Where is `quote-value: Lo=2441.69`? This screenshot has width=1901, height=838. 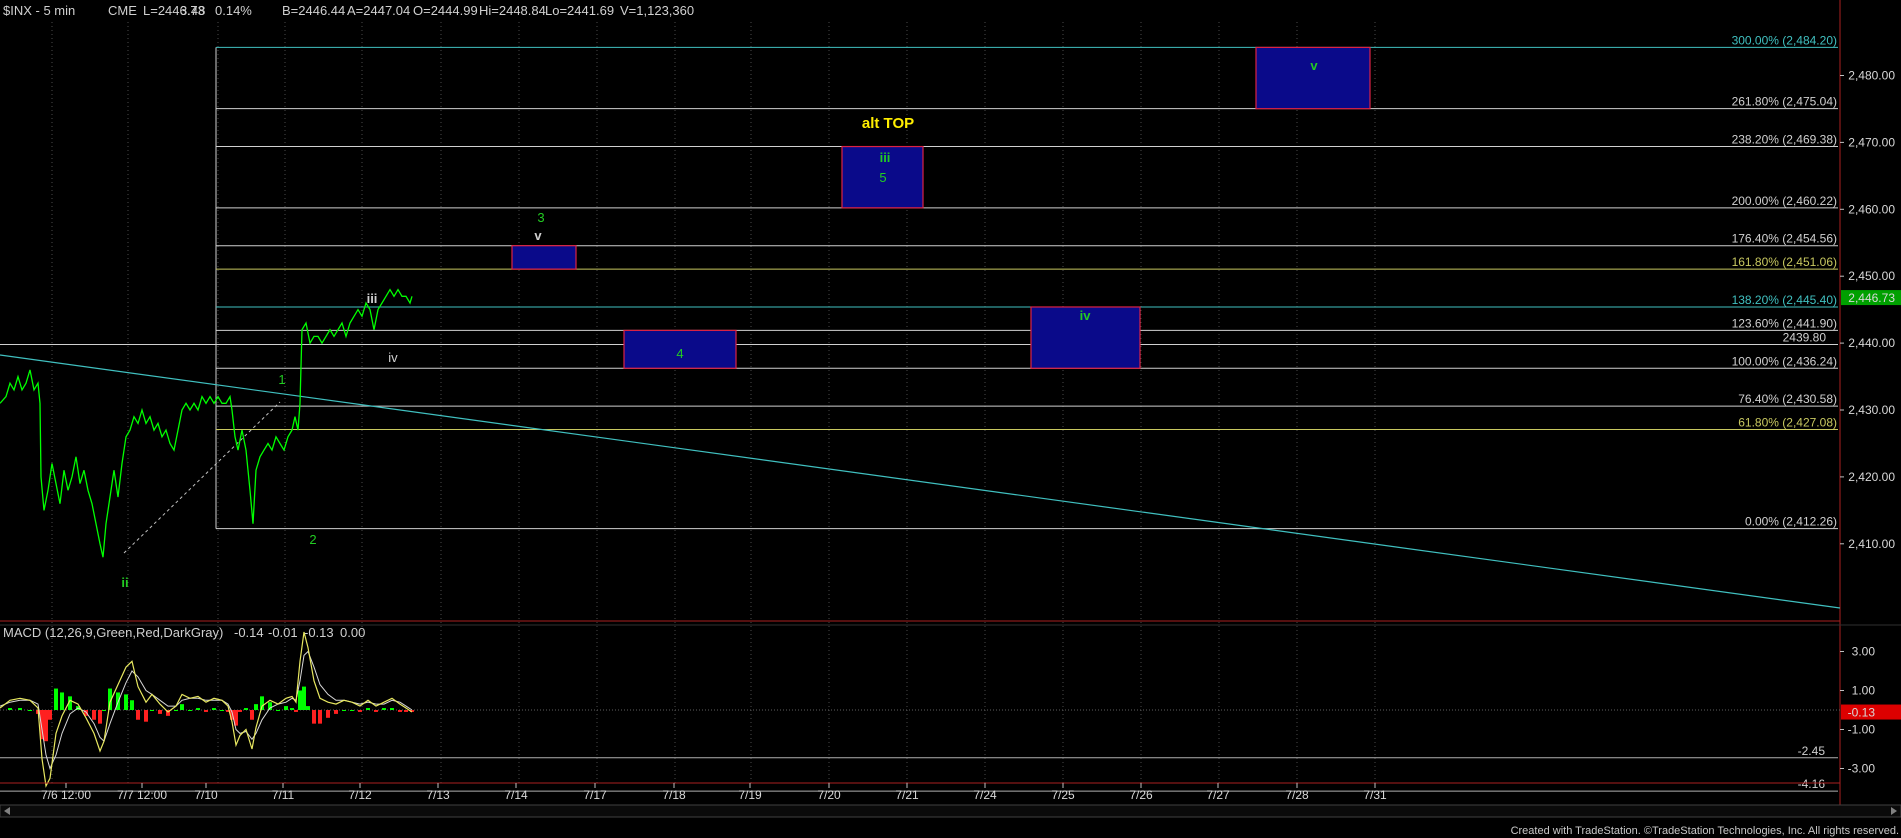
quote-value: Lo=2441.69 is located at coordinates (579, 10).